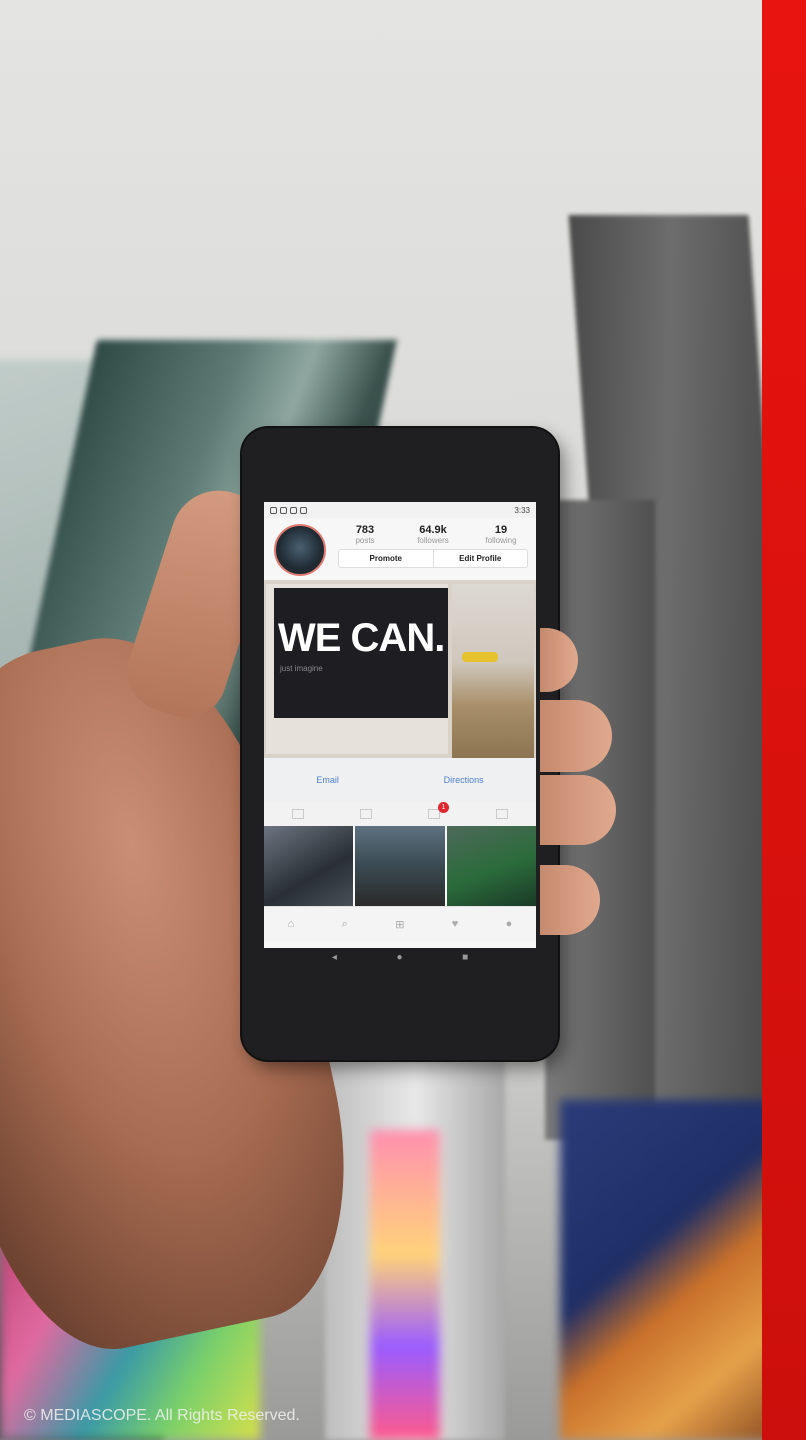 This screenshot has height=1440, width=806. What do you see at coordinates (522, 510) in the screenshot?
I see `status-time: 3:33` at bounding box center [522, 510].